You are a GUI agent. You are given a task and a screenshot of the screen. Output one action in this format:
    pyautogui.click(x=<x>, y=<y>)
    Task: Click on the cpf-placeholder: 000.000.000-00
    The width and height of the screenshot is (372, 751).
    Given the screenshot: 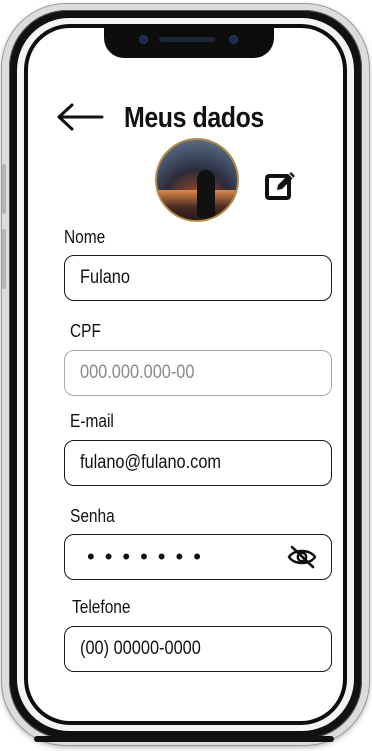 What is the action you would take?
    pyautogui.click(x=137, y=372)
    